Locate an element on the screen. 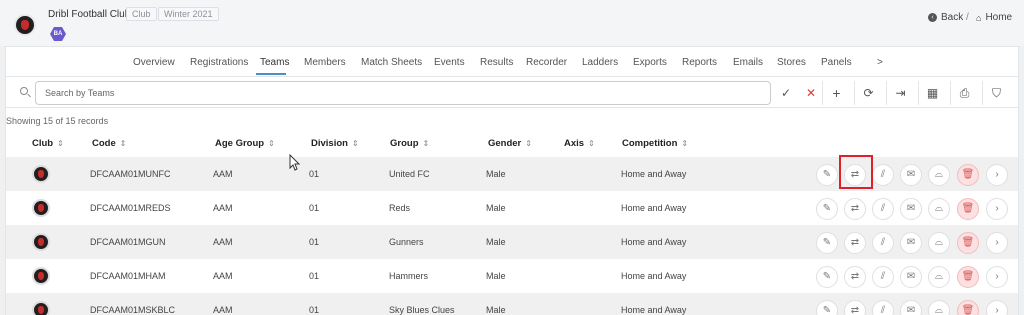 The image size is (1024, 315). tab-teams: Teams is located at coordinates (274, 62).